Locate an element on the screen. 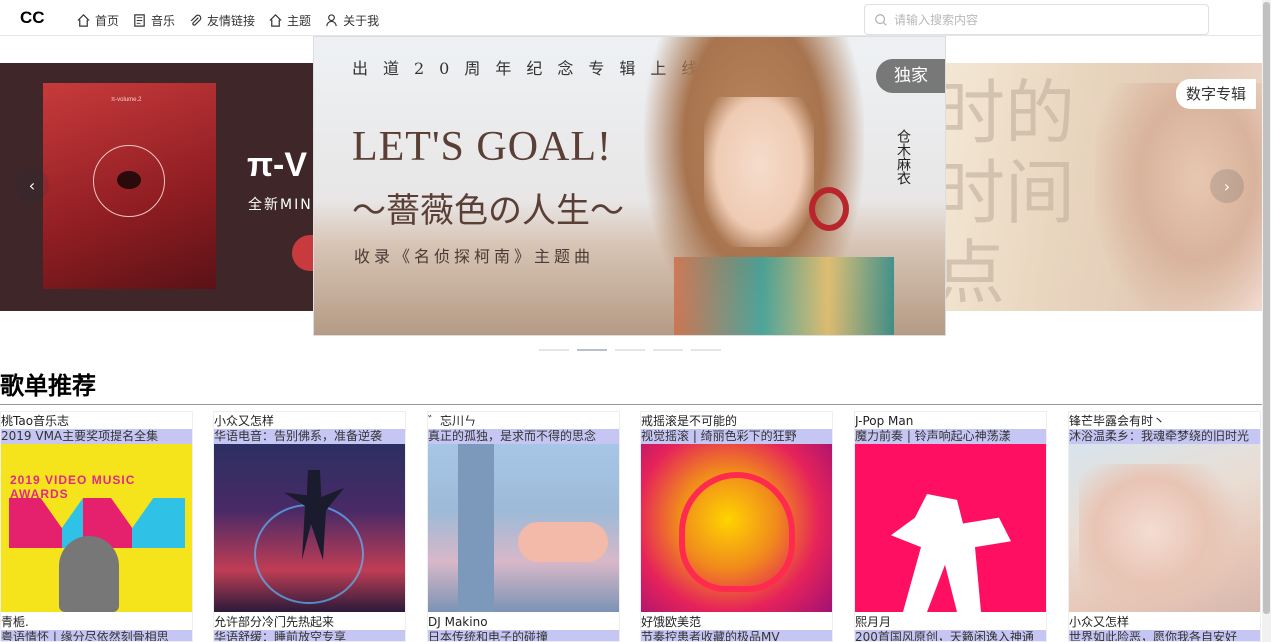 Image resolution: width=1271 pixels, height=642 pixels. playlist-title: 华语电音：告别佛系，准备逆袭 is located at coordinates (309, 436).